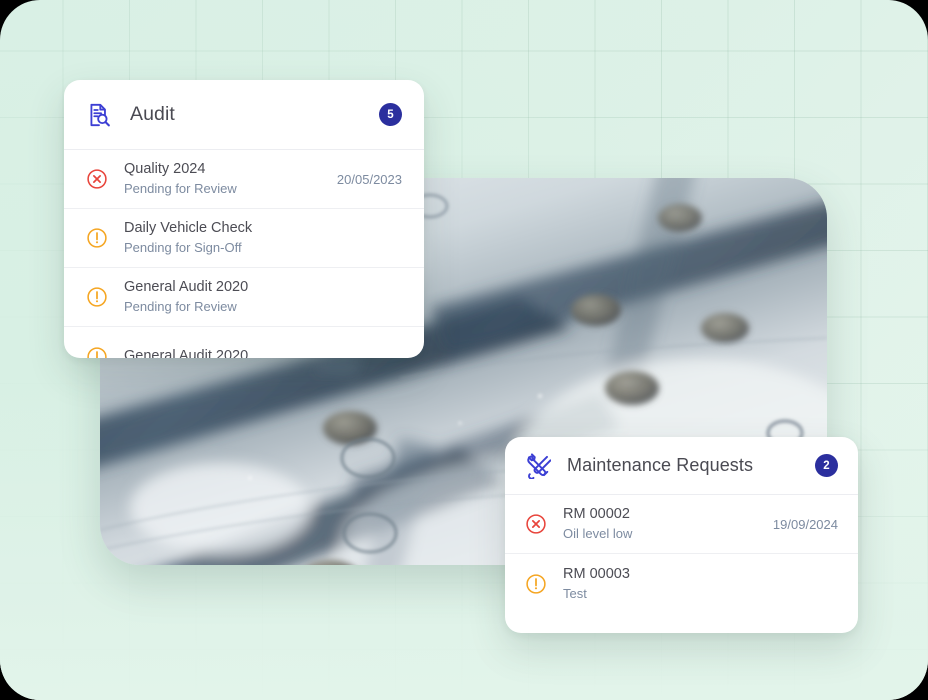 The width and height of the screenshot is (928, 700). Describe the element at coordinates (826, 465) in the screenshot. I see `maintenance-card-badge: 2` at that location.